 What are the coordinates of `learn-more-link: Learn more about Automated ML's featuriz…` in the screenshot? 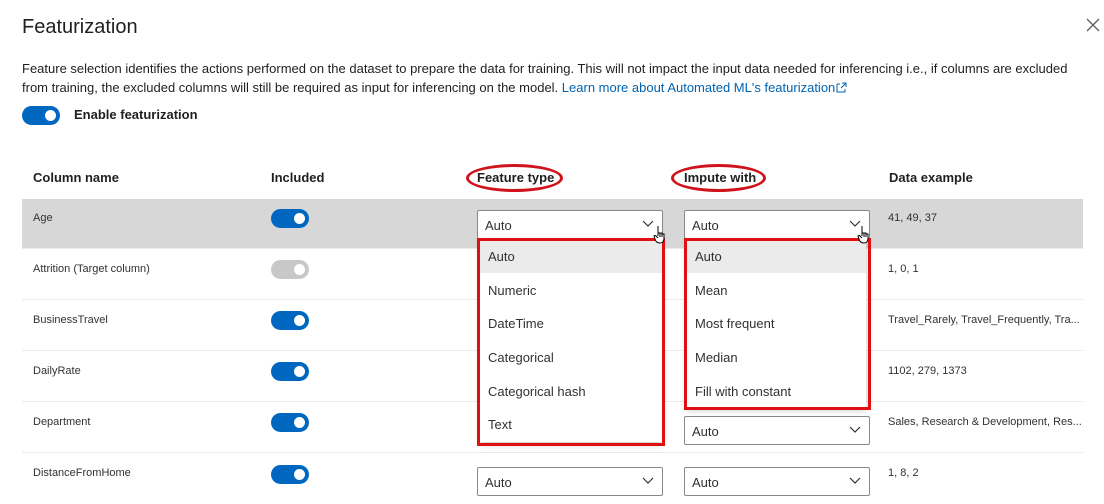 It's located at (704, 87).